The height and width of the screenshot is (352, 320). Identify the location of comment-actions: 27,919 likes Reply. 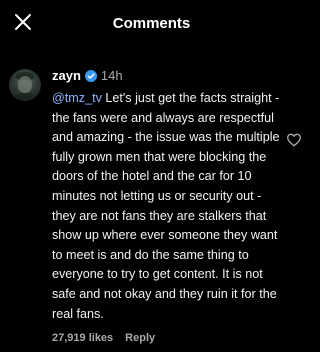
(103, 338).